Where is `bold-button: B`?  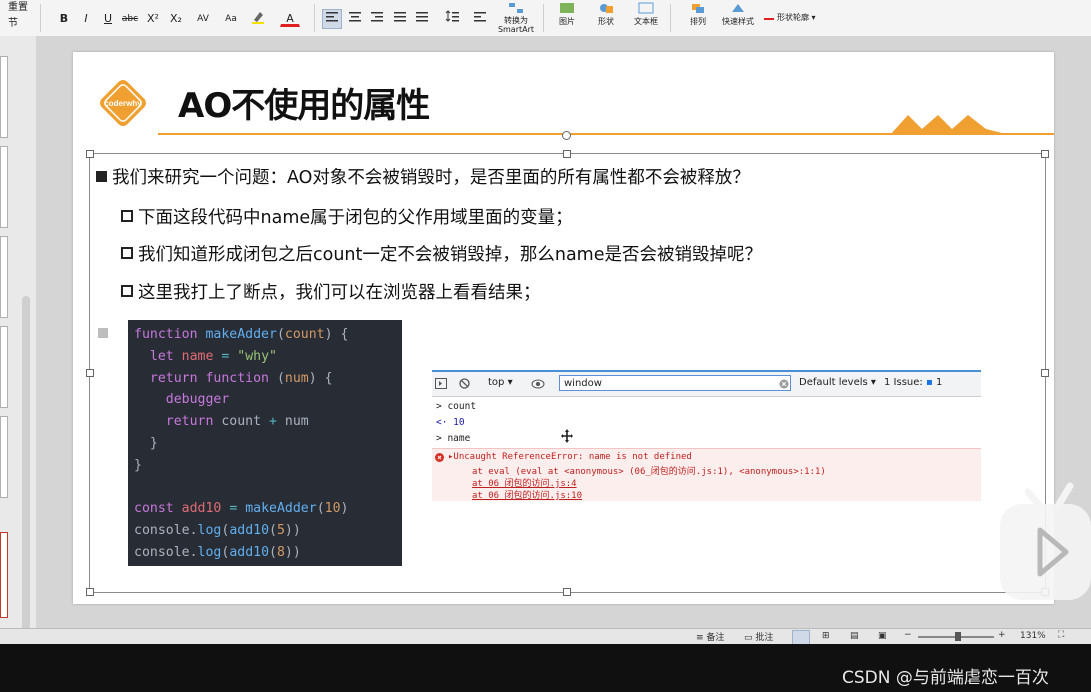
bold-button: B is located at coordinates (64, 19).